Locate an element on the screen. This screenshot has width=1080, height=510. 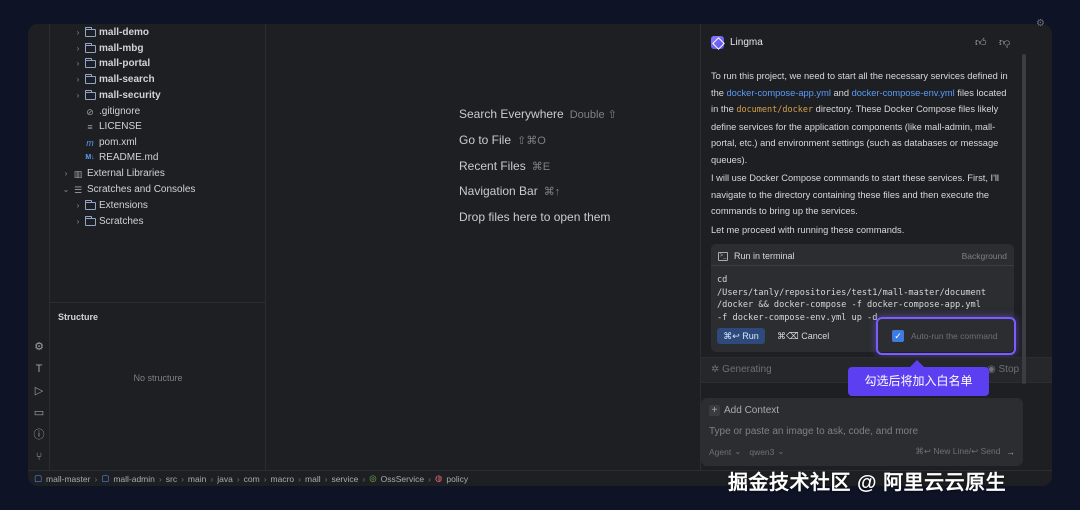
chat-input-footer: Agent ⌄ qwen3 ⌄ ⌘↩ New Line/↩ Send → is located at coordinates (862, 451).